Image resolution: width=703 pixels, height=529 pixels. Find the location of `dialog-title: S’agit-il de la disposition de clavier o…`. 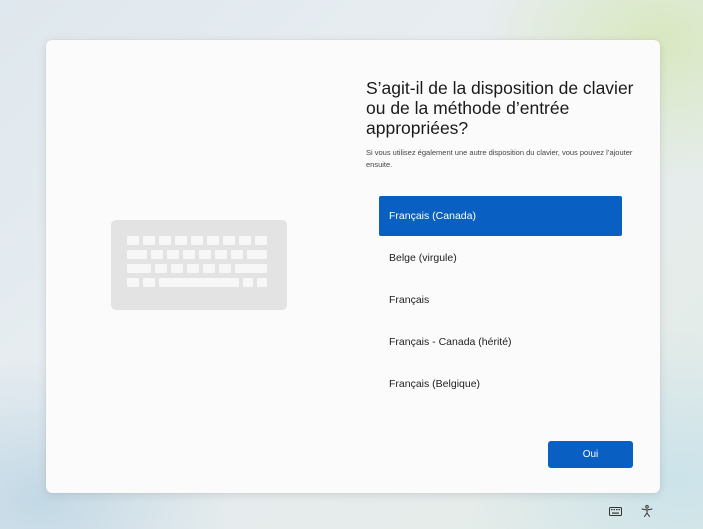

dialog-title: S’agit-il de la disposition de clavier o… is located at coordinates (500, 108).